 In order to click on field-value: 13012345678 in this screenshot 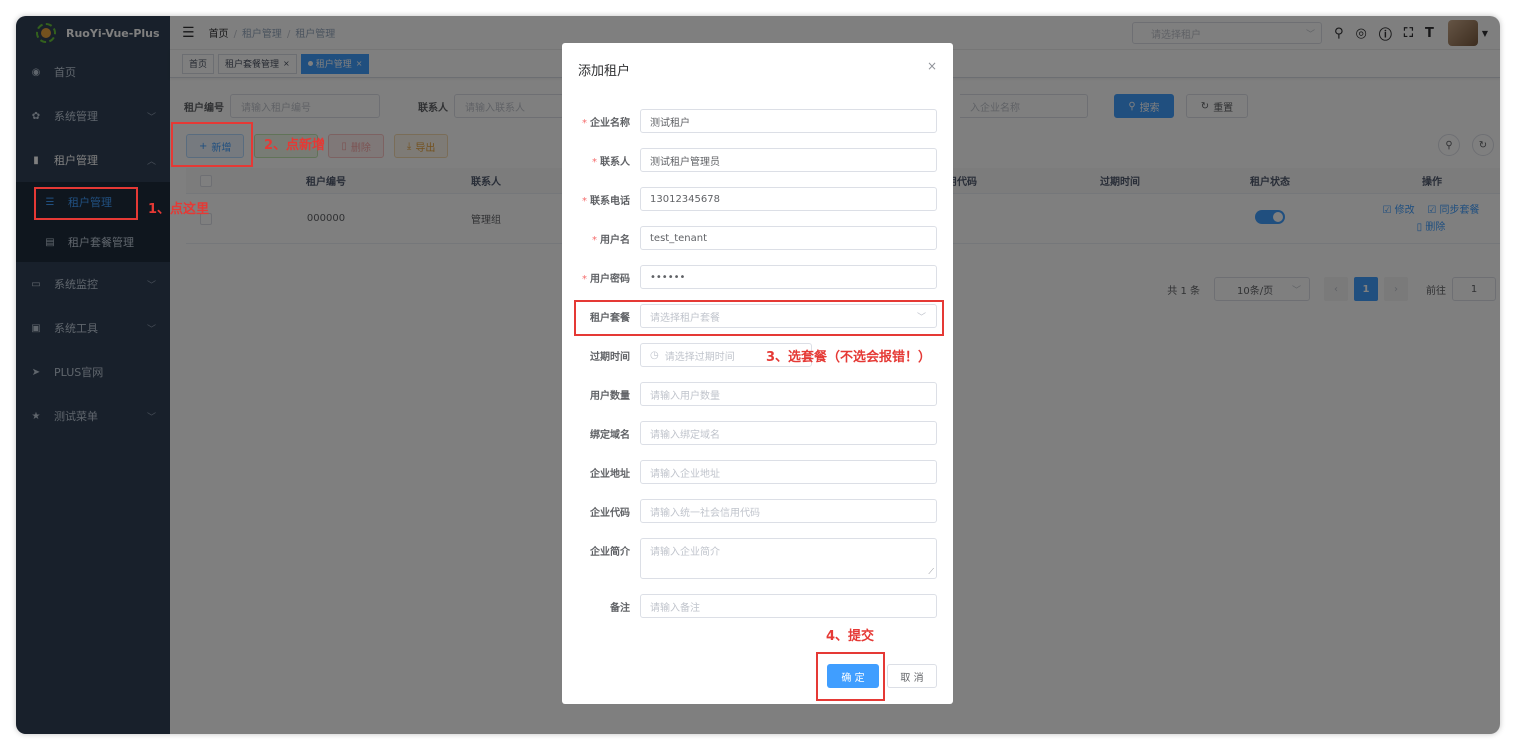, I will do `click(685, 199)`.